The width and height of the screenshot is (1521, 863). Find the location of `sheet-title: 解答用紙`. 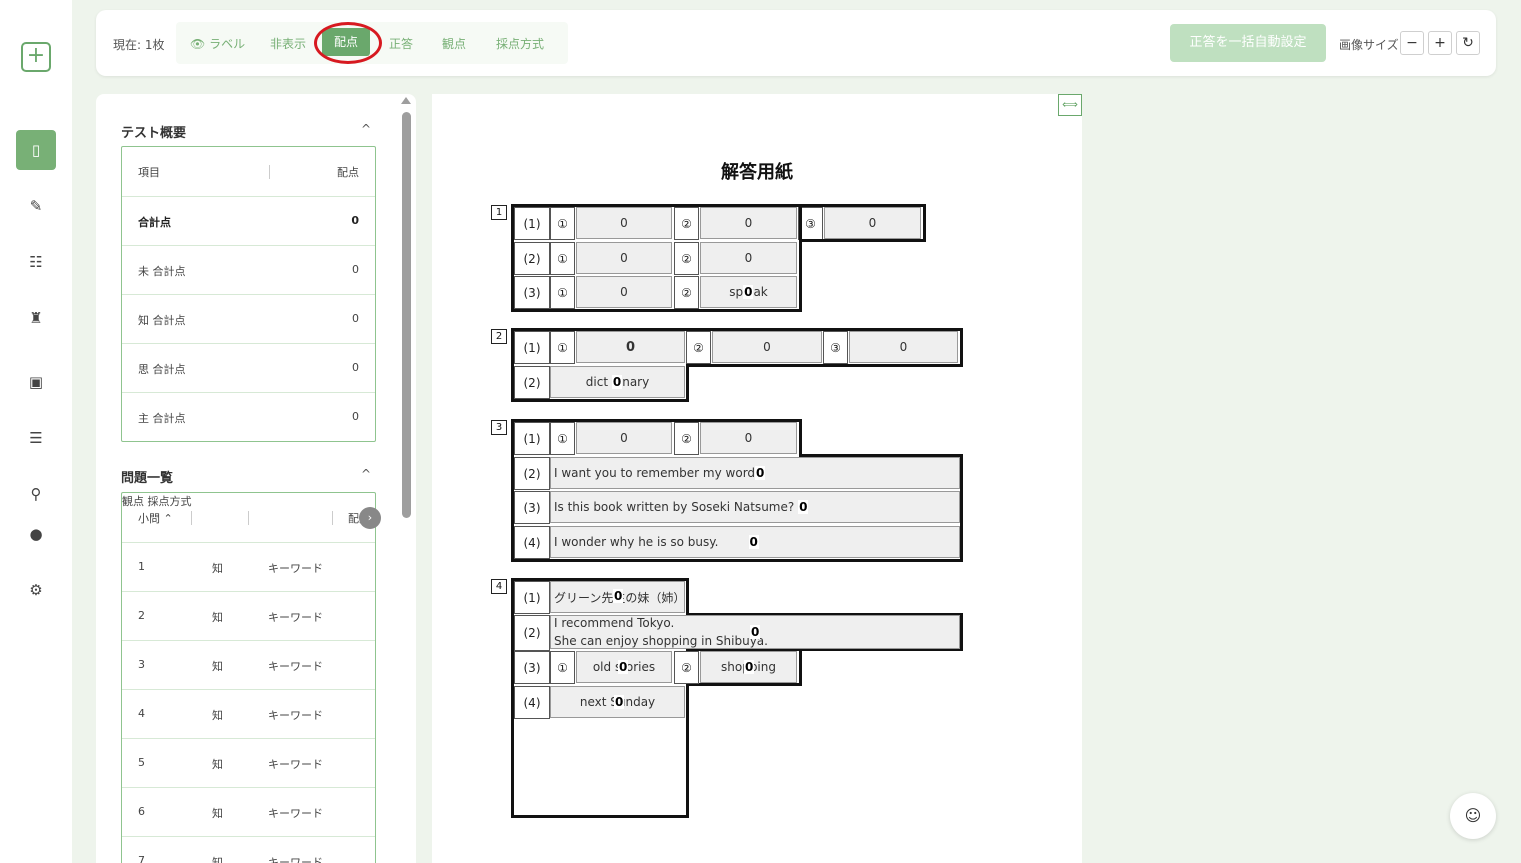

sheet-title: 解答用紙 is located at coordinates (757, 172).